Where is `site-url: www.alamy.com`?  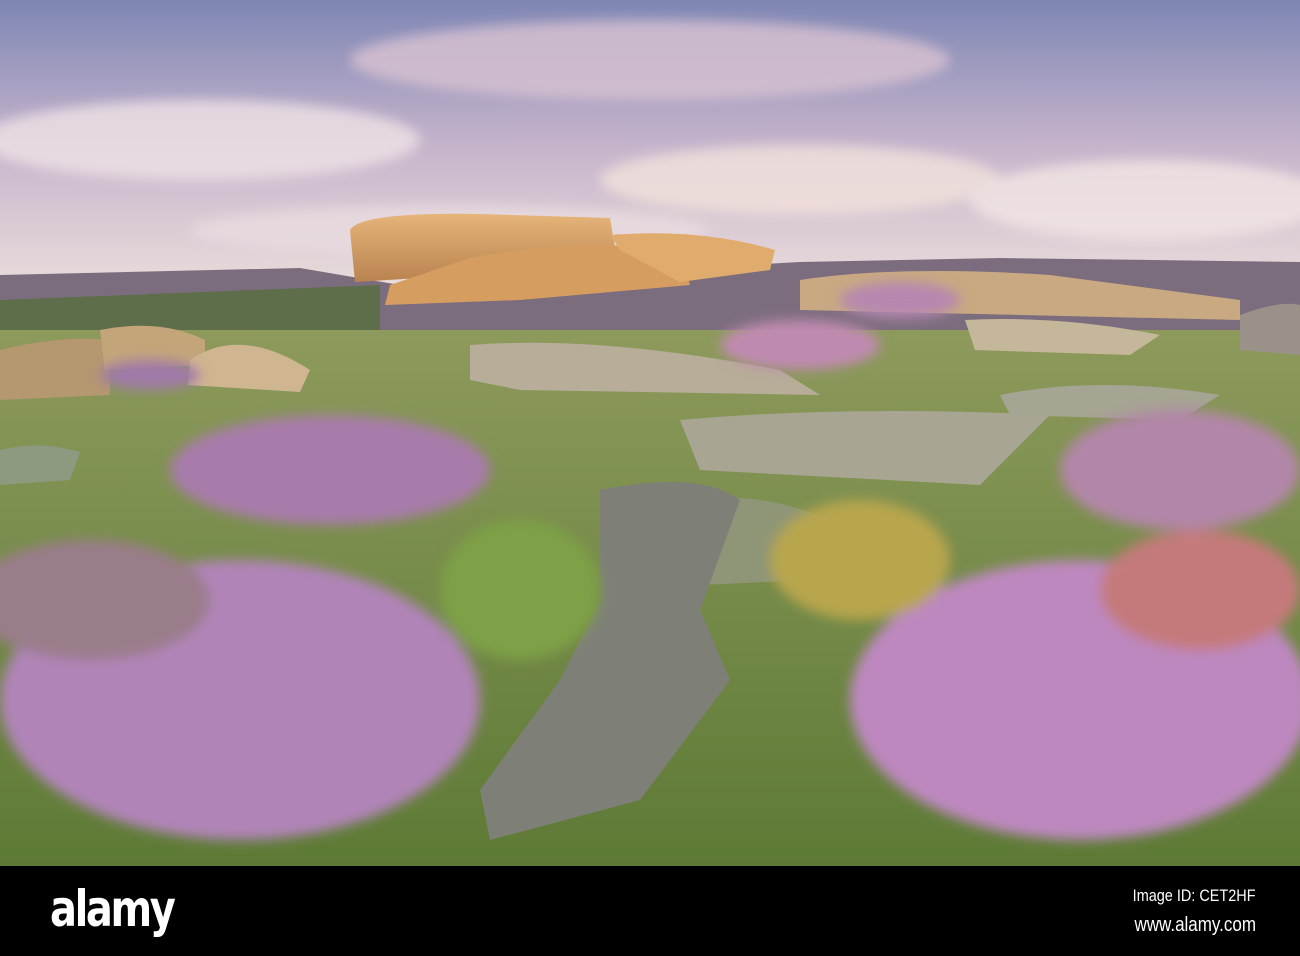
site-url: www.alamy.com is located at coordinates (1195, 925).